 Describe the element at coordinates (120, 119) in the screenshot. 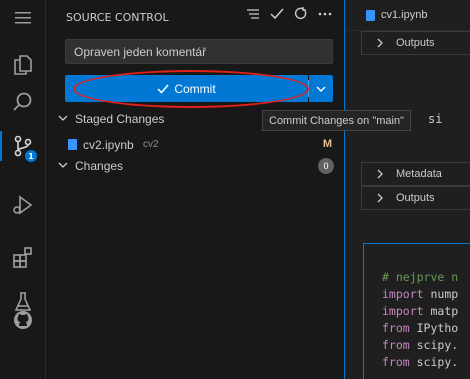

I see `staged-changes-label: Staged Changes` at that location.